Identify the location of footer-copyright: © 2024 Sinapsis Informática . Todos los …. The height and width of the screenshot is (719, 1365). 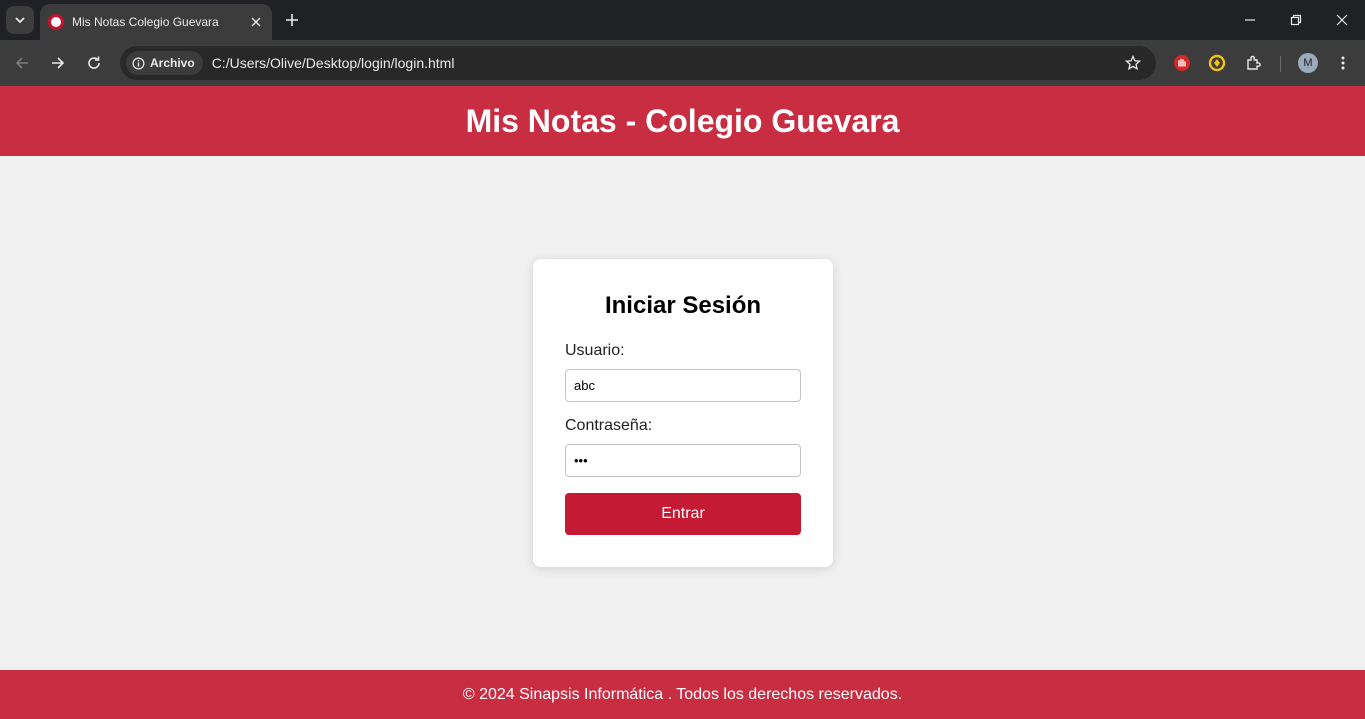
(682, 694).